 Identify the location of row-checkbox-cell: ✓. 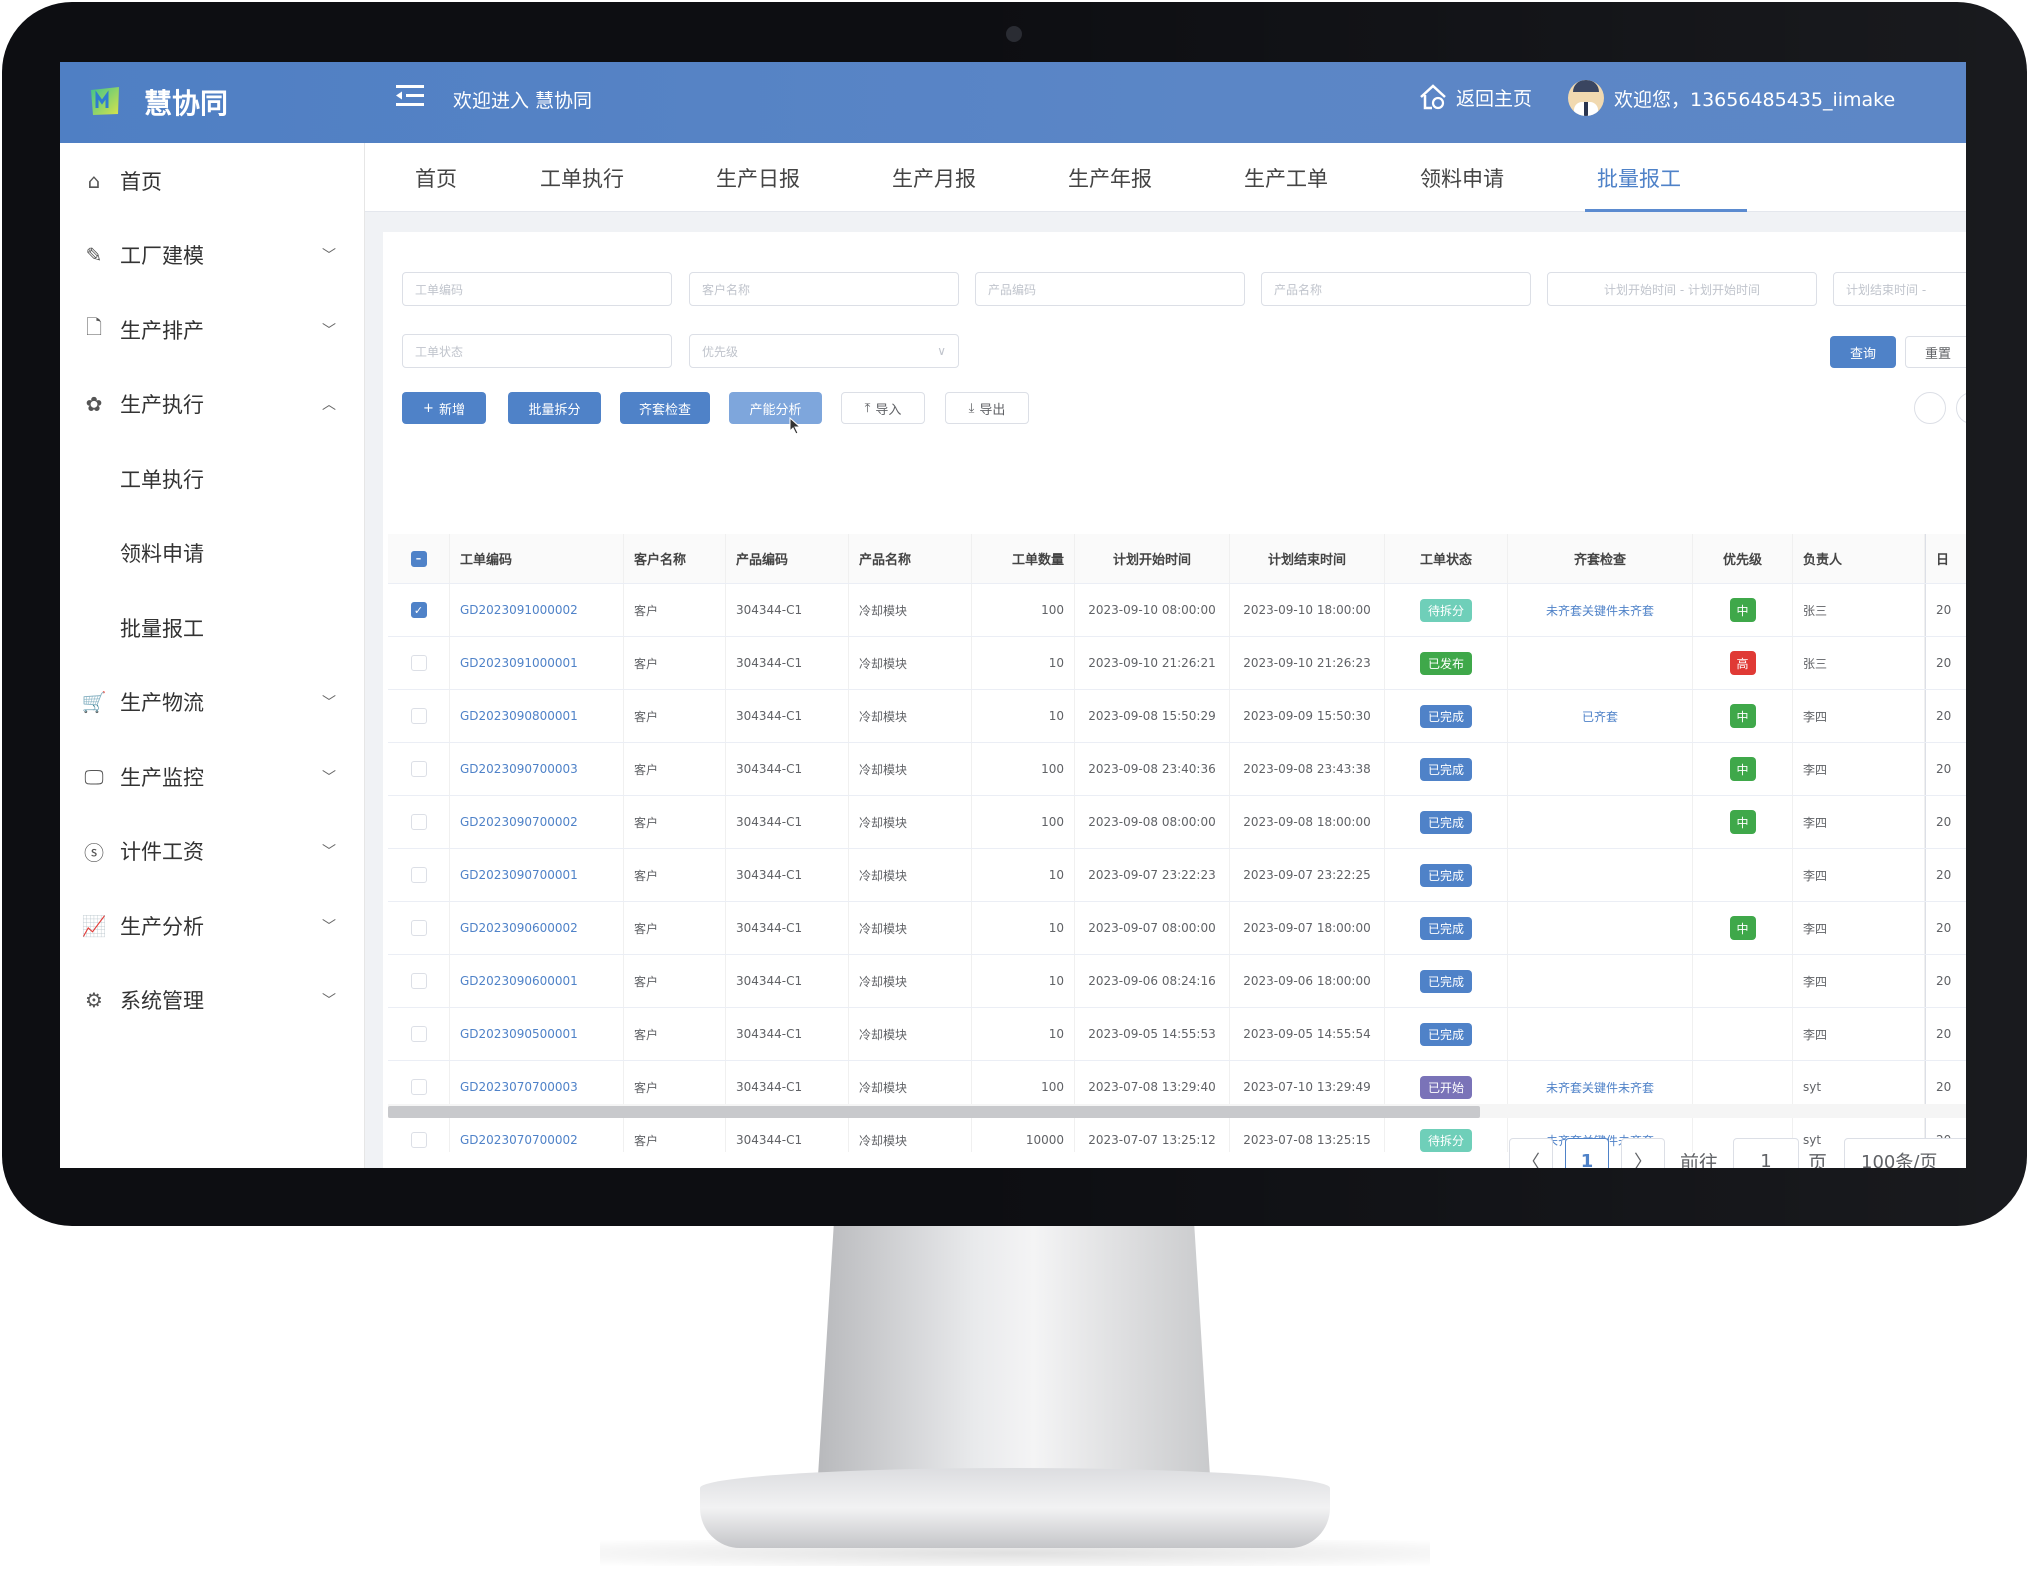
(419, 610).